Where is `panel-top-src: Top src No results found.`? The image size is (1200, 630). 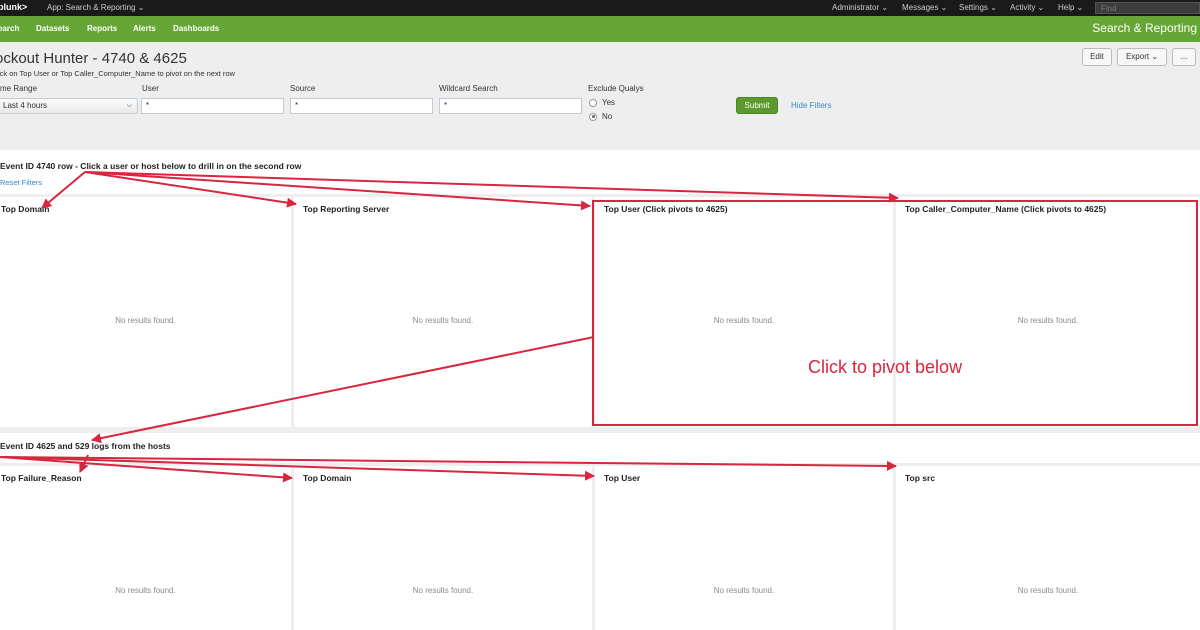 panel-top-src: Top src No results found. is located at coordinates (1048, 548).